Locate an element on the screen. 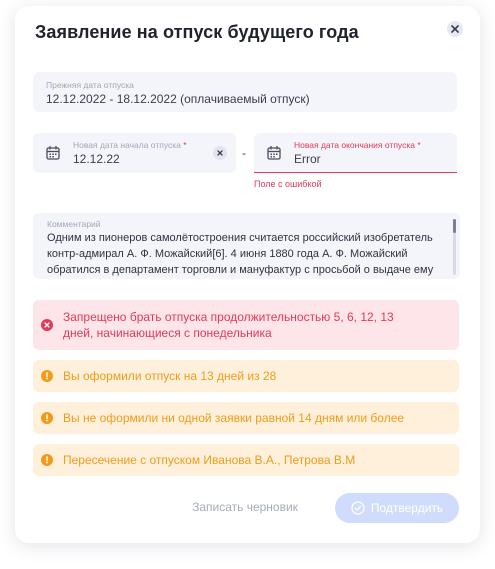 The image size is (495, 569). start-date-field: Новая дата начала отпуска * 12.12.22 is located at coordinates (134, 153).